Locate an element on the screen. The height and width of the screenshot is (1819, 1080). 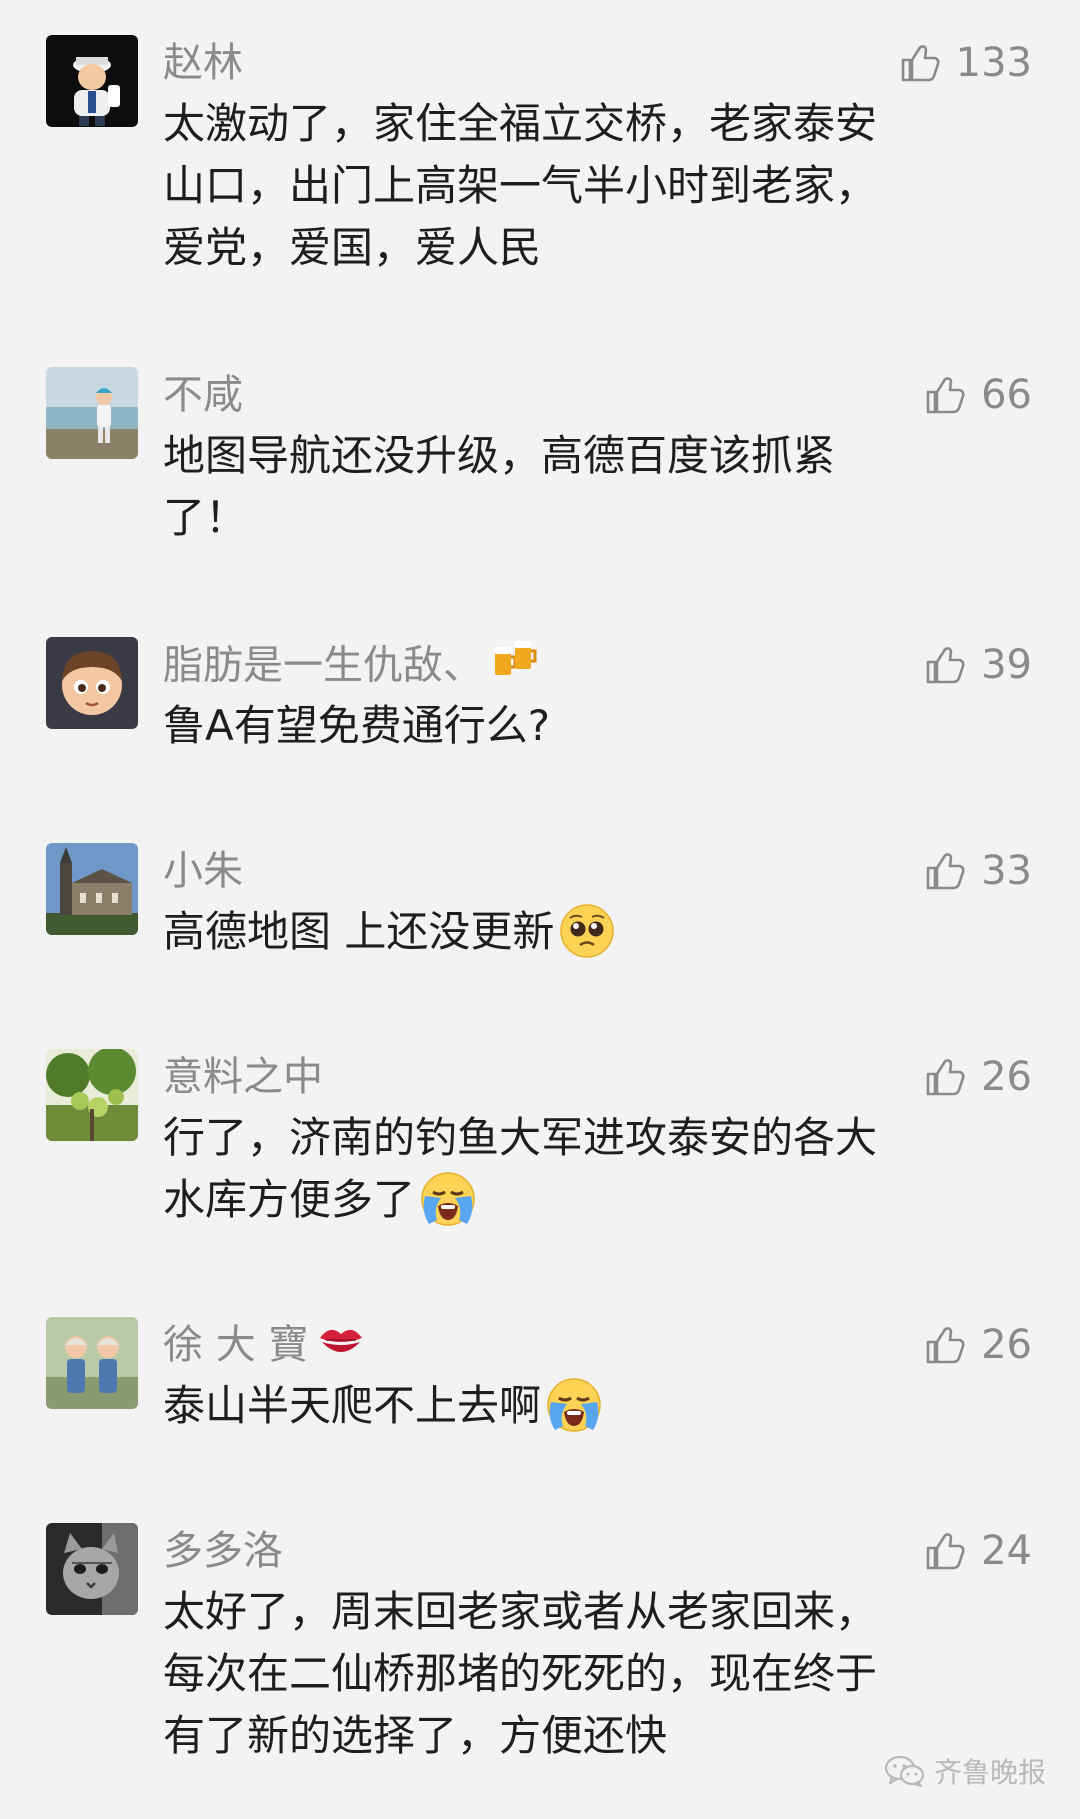
like-button: 24 is located at coordinates (977, 1551).